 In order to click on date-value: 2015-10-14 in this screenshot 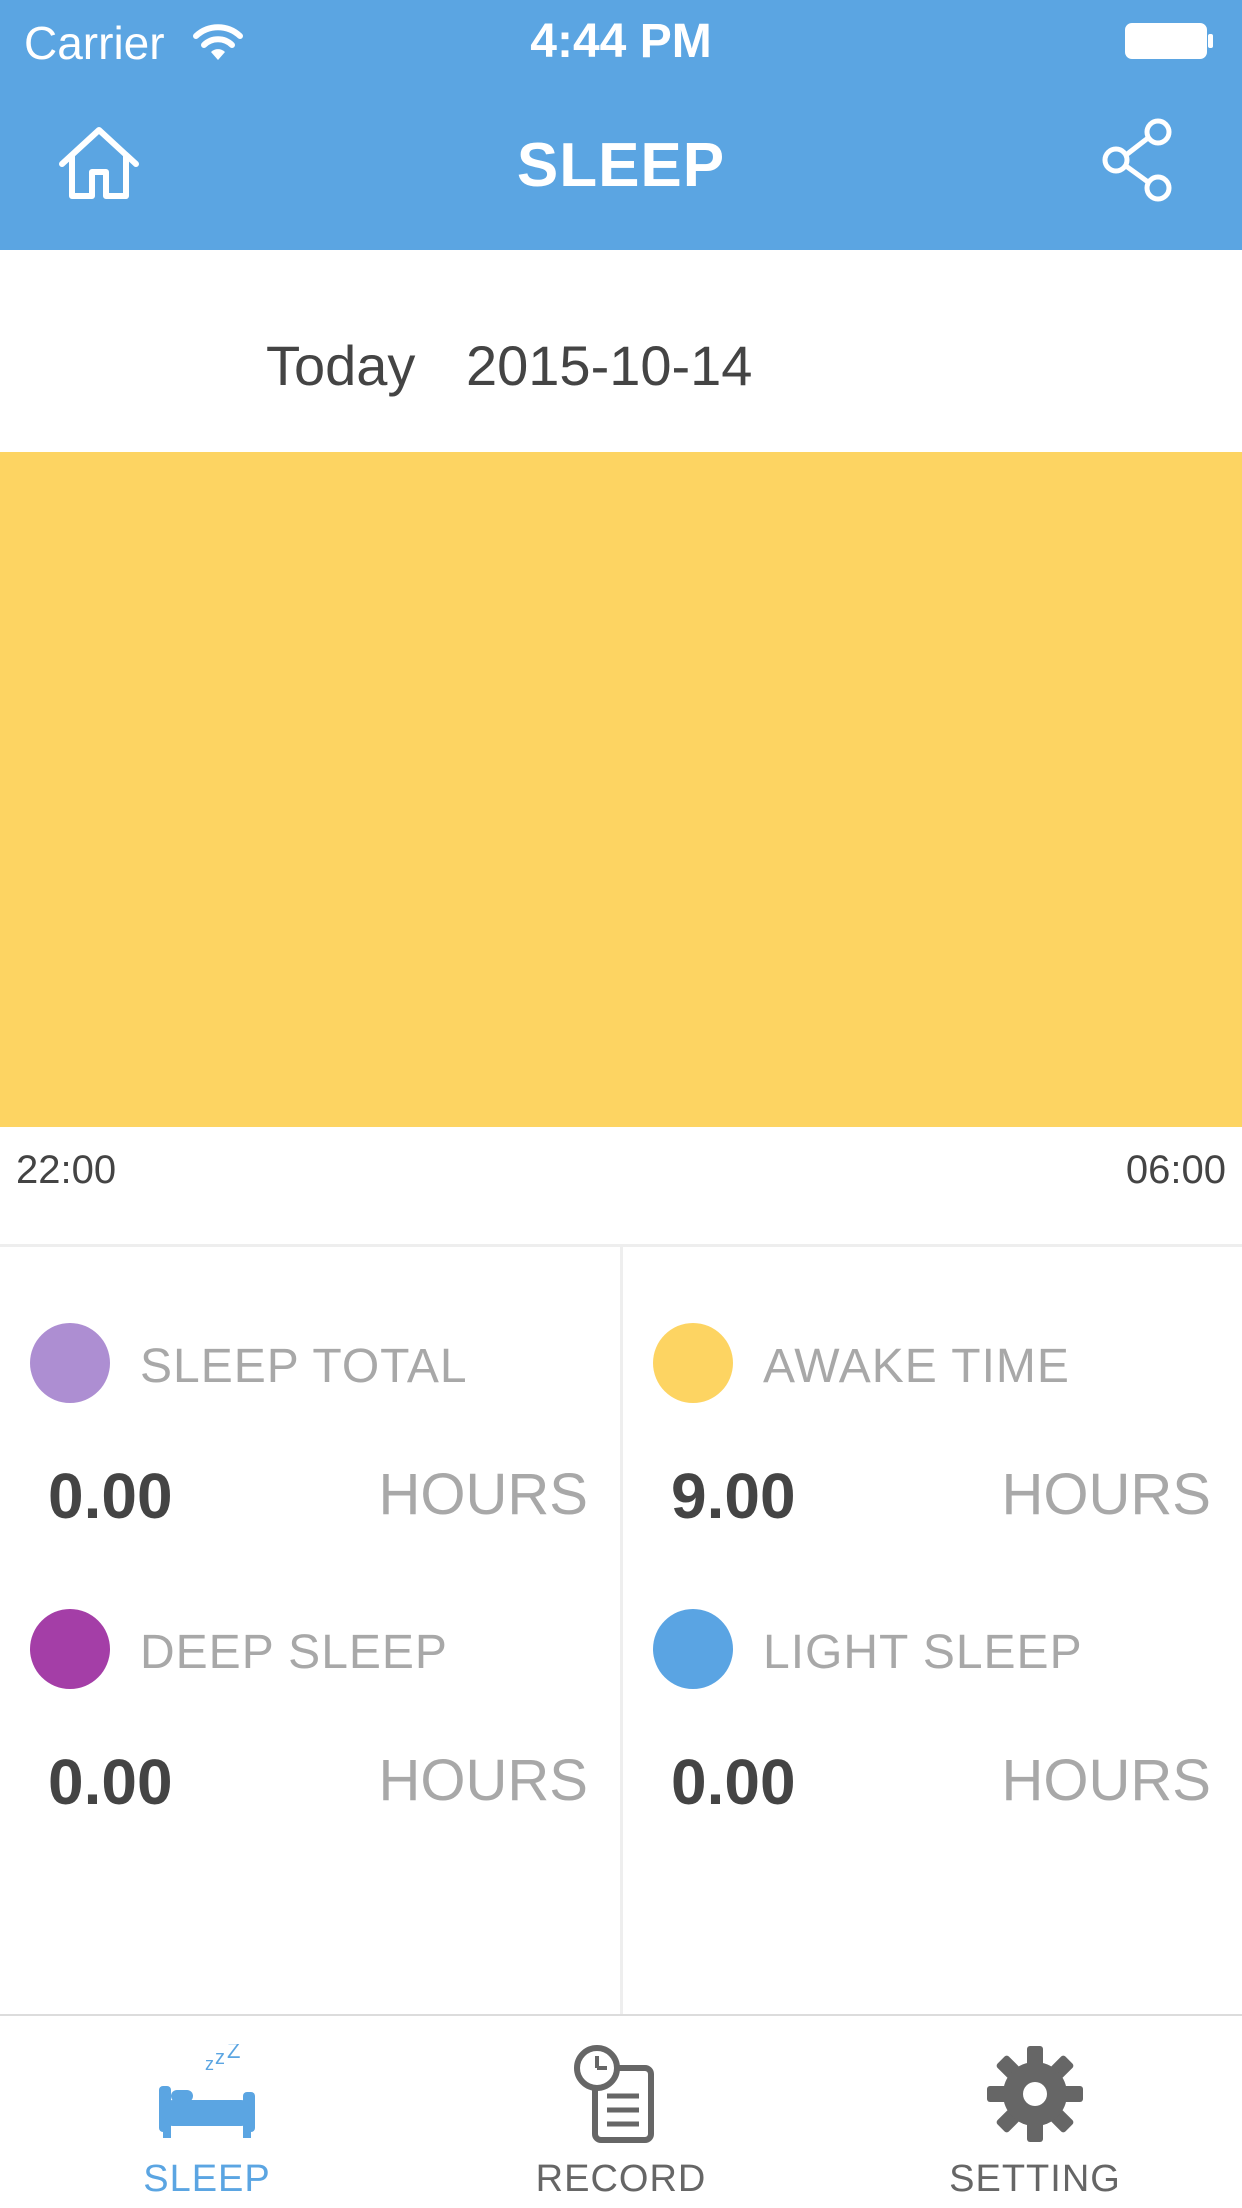, I will do `click(609, 365)`.